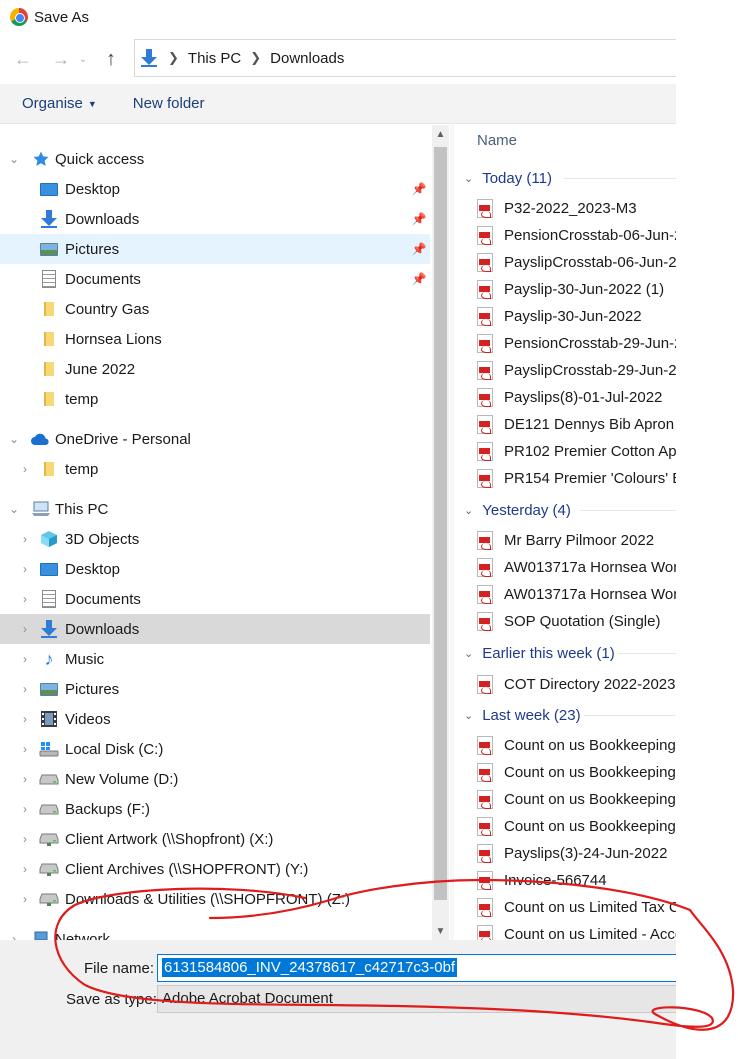 The height and width of the screenshot is (1059, 738). What do you see at coordinates (576, 343) in the screenshot?
I see `file-row: PensionCrosstab-29-Jun-2022` at bounding box center [576, 343].